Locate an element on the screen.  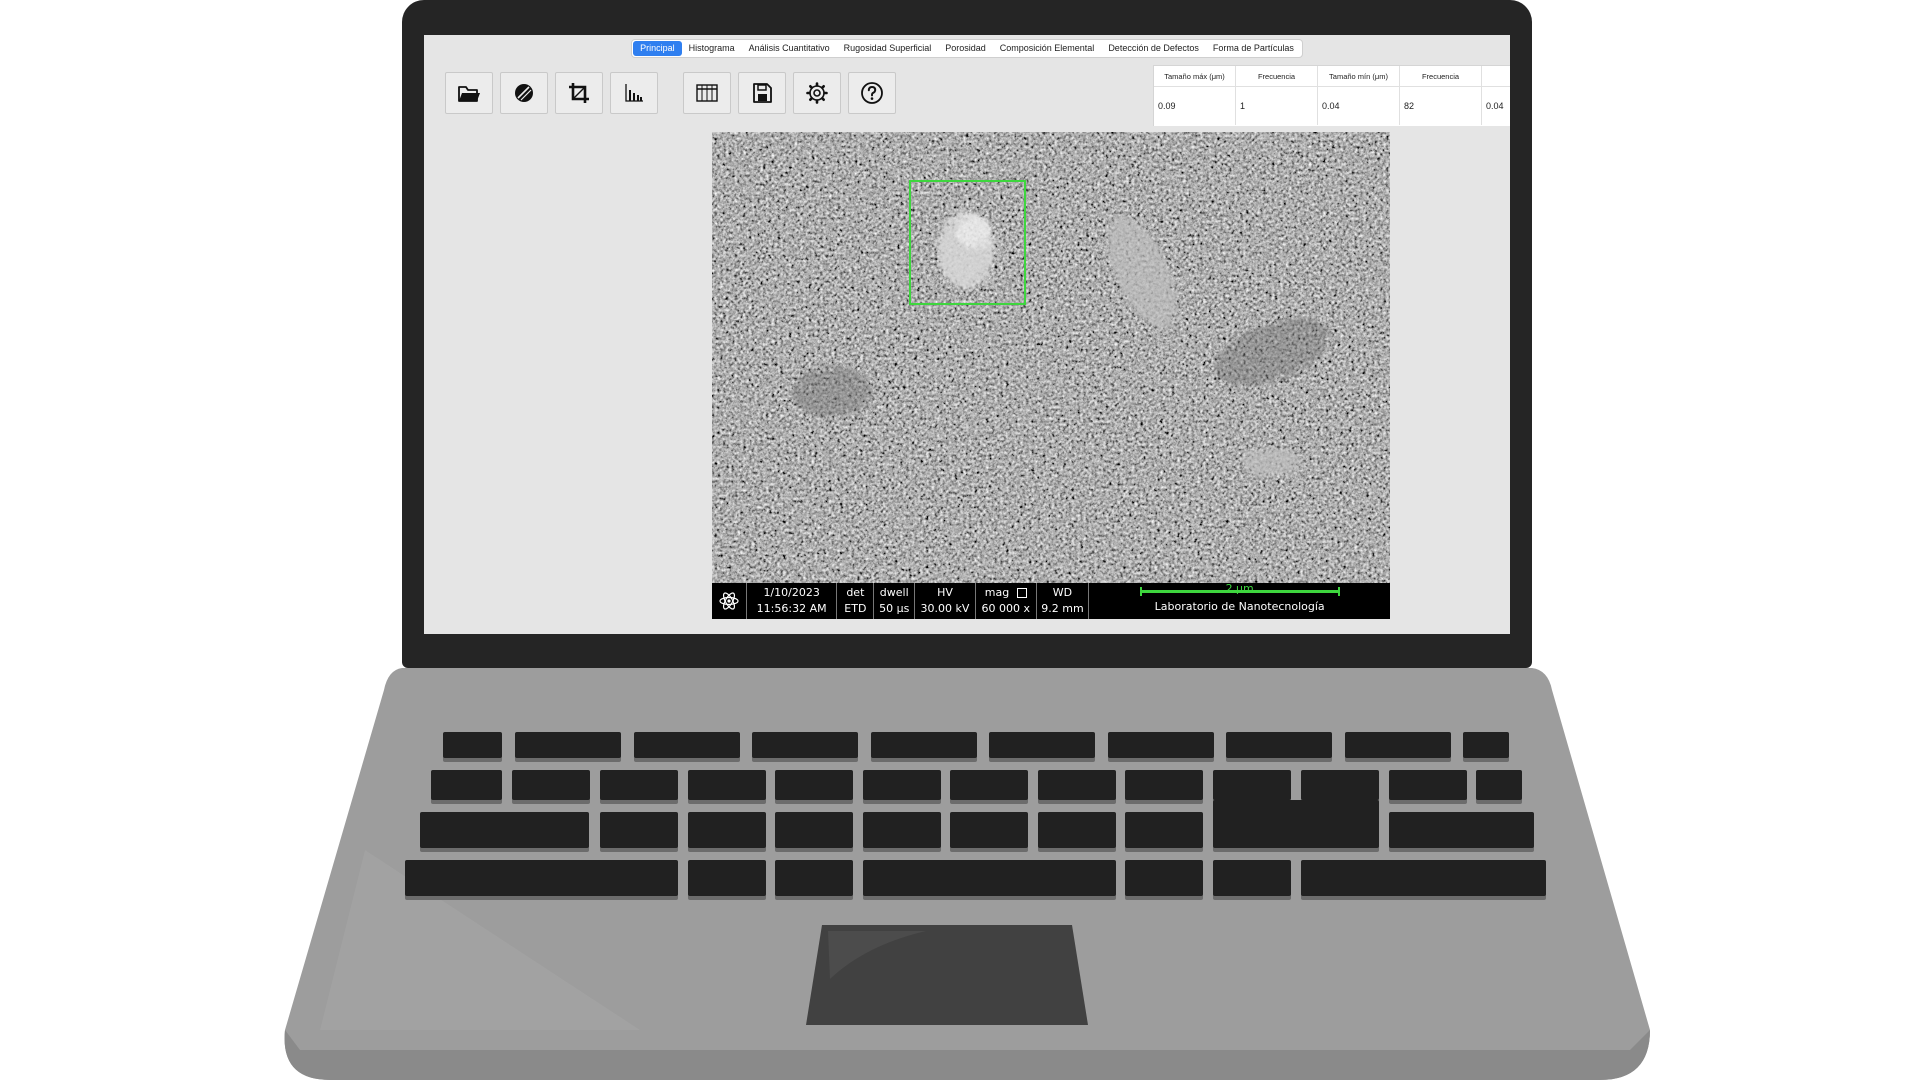
table-icon is located at coordinates (707, 93).